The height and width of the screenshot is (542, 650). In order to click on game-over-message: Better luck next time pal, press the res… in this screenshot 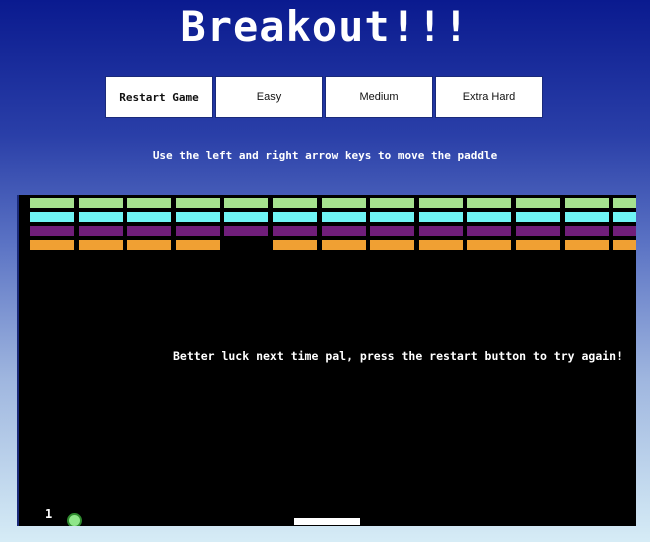, I will do `click(398, 356)`.